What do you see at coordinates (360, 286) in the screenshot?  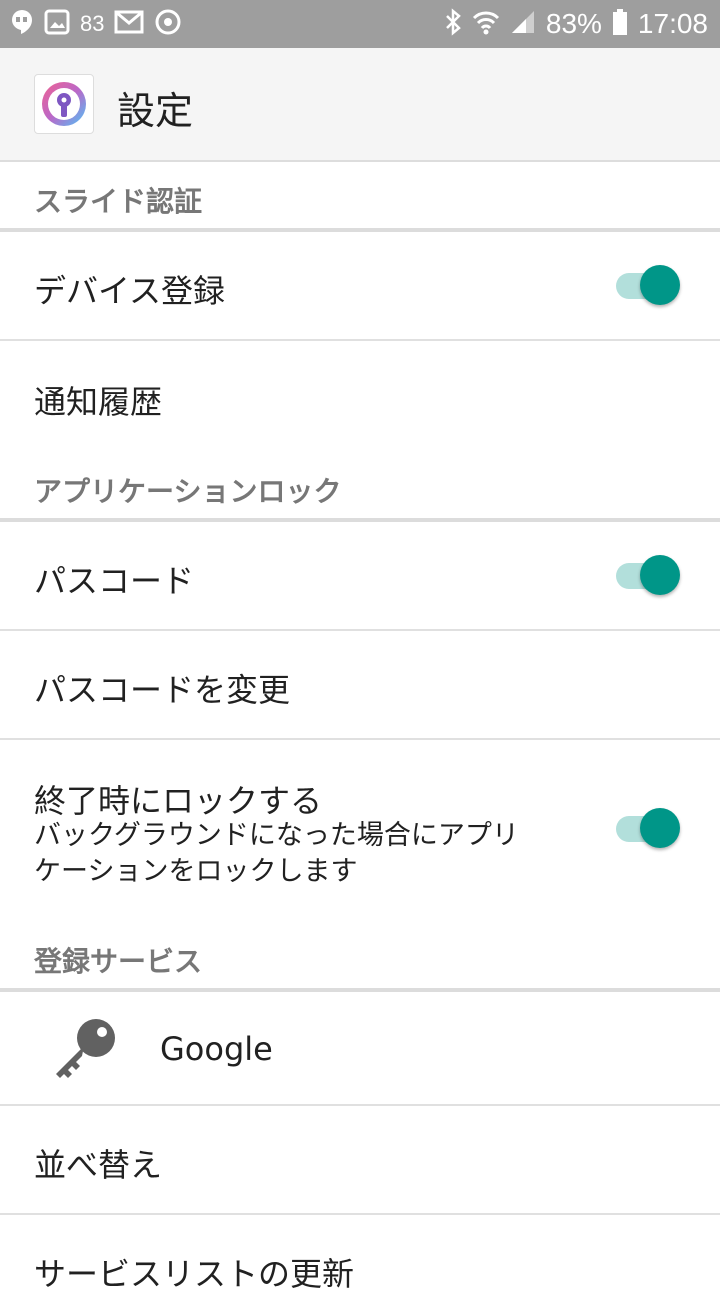 I see `setting-device-register: デバイス登録` at bounding box center [360, 286].